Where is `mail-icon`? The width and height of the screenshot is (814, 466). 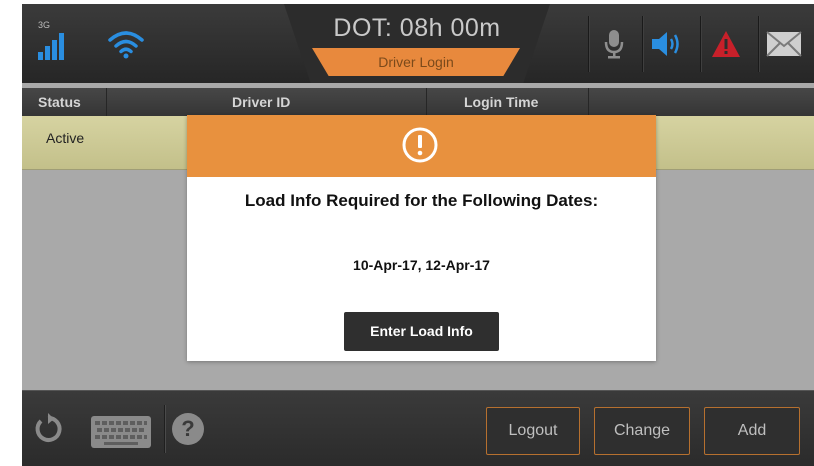
mail-icon is located at coordinates (784, 44).